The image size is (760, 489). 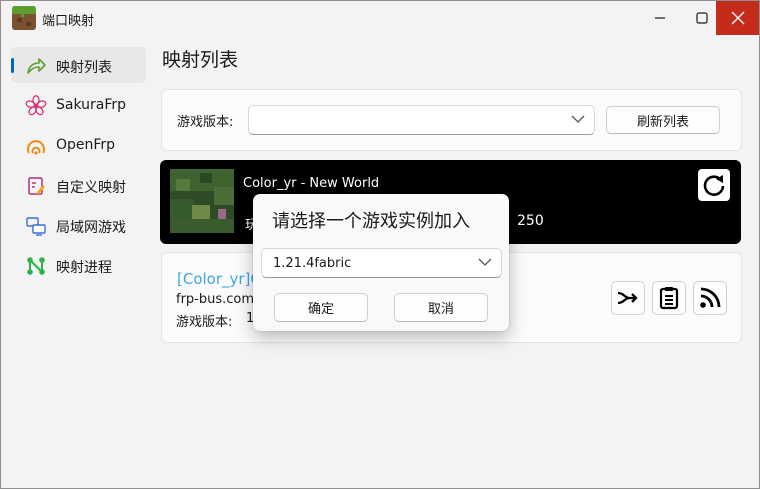 I want to click on merge-arrow-icon, so click(x=627, y=298).